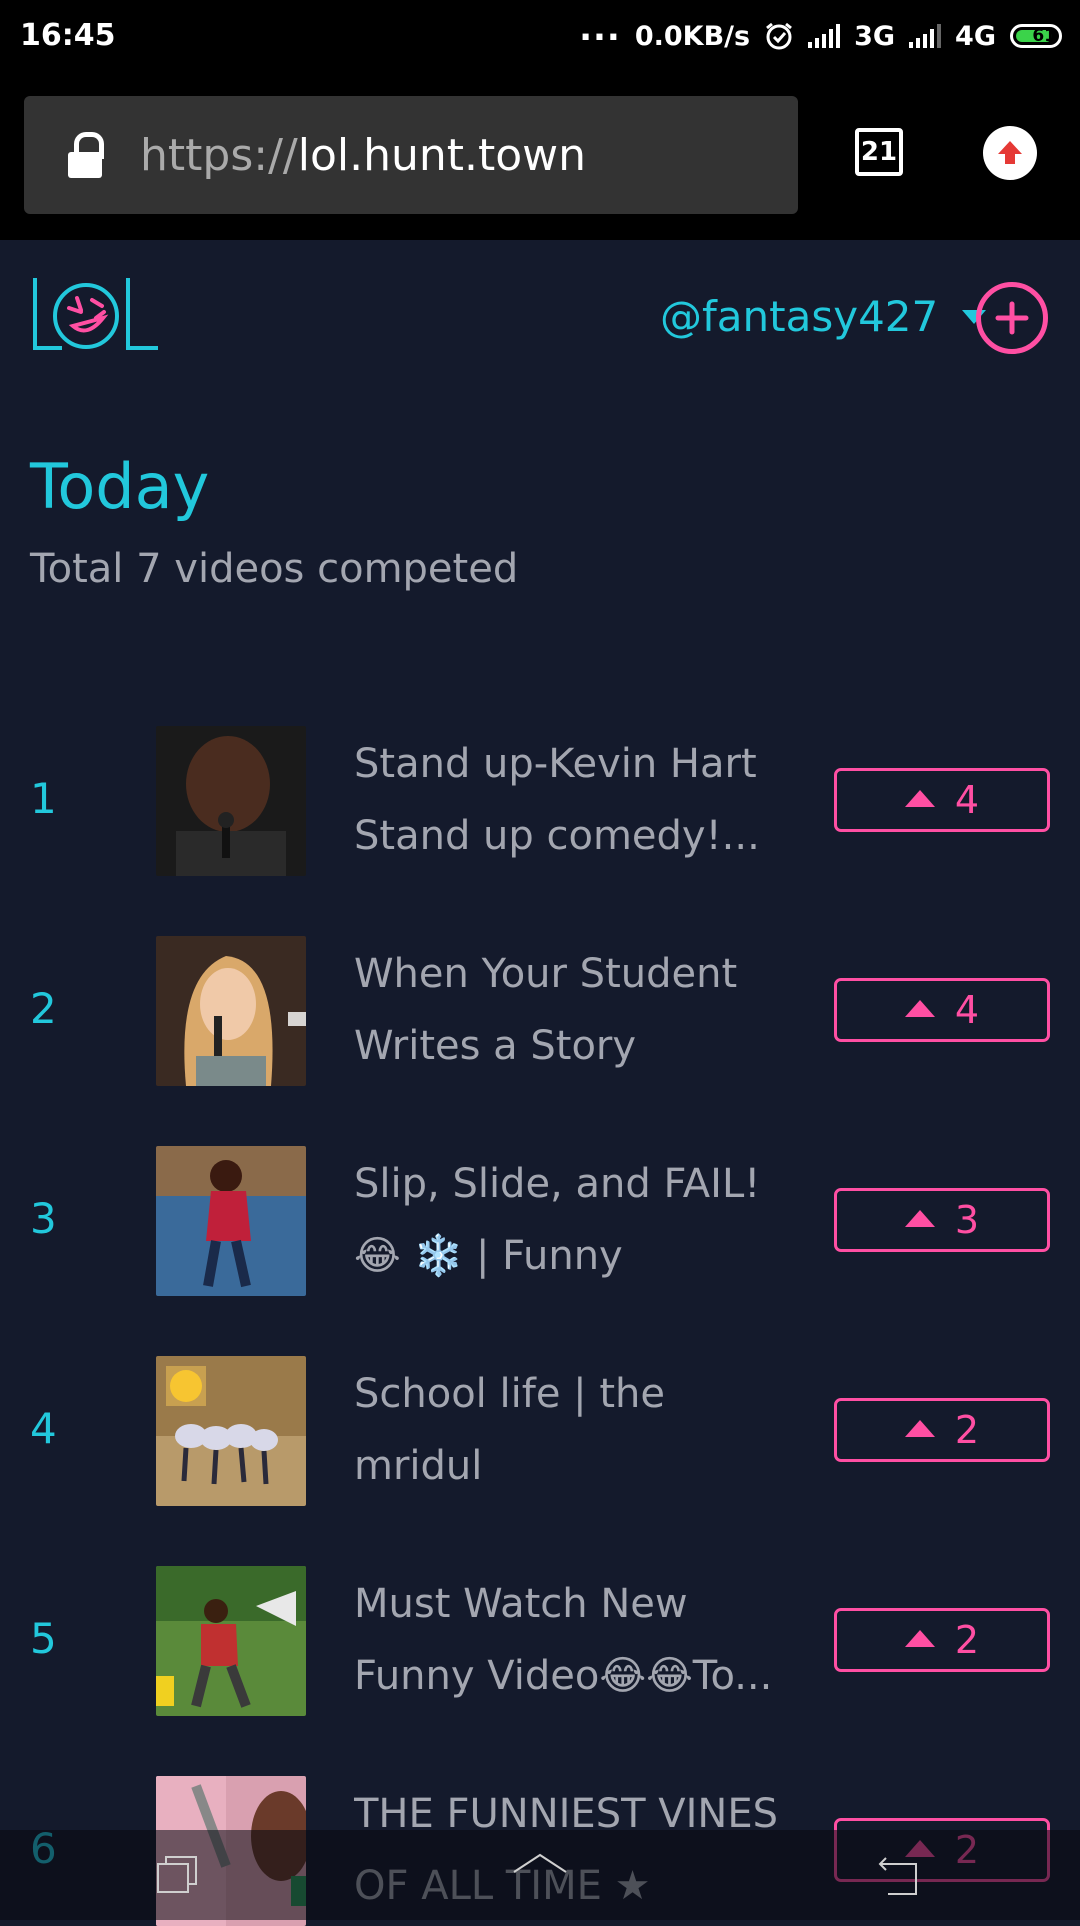 This screenshot has width=1080, height=1926. What do you see at coordinates (274, 569) in the screenshot?
I see `page-subtitle: Total 7 videos competed` at bounding box center [274, 569].